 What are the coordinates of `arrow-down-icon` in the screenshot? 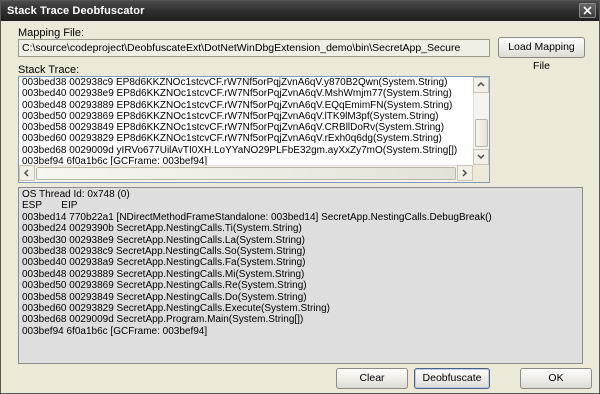 It's located at (481, 157).